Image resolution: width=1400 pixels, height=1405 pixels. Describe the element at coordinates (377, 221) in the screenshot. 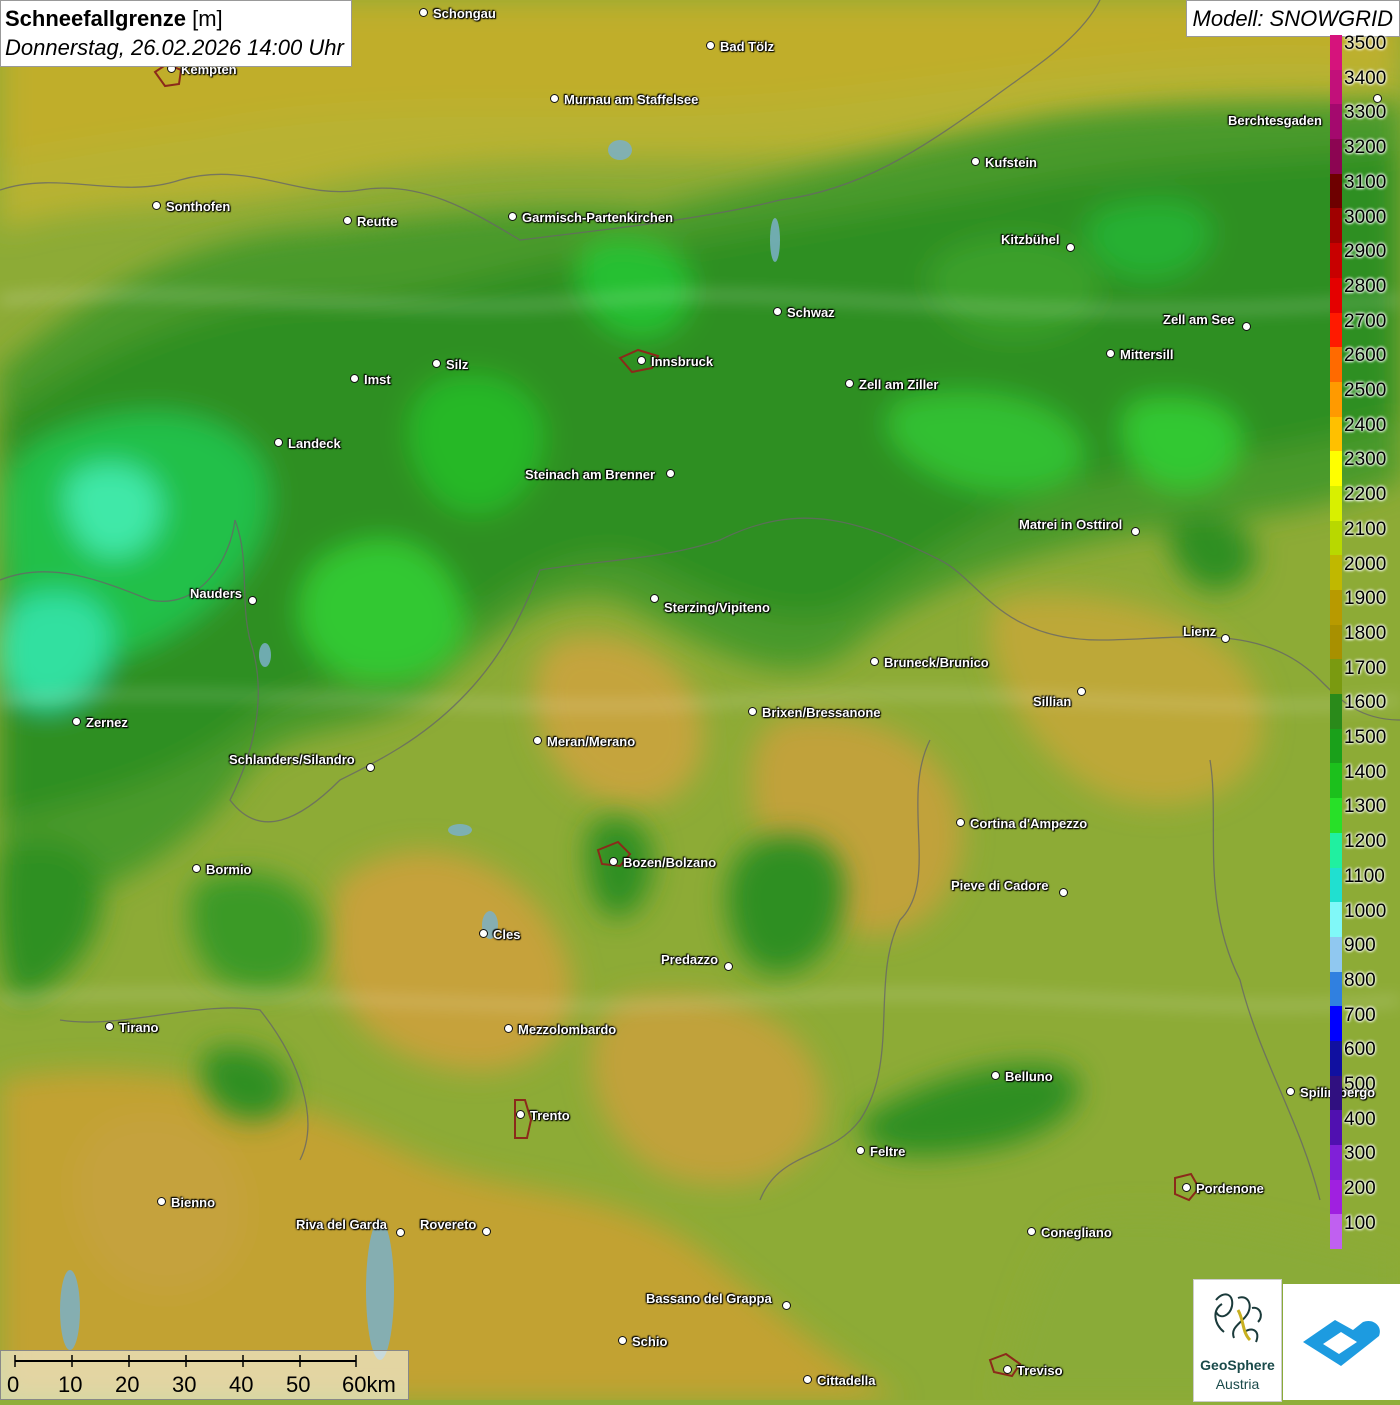

I see `city-label: Reutte` at that location.